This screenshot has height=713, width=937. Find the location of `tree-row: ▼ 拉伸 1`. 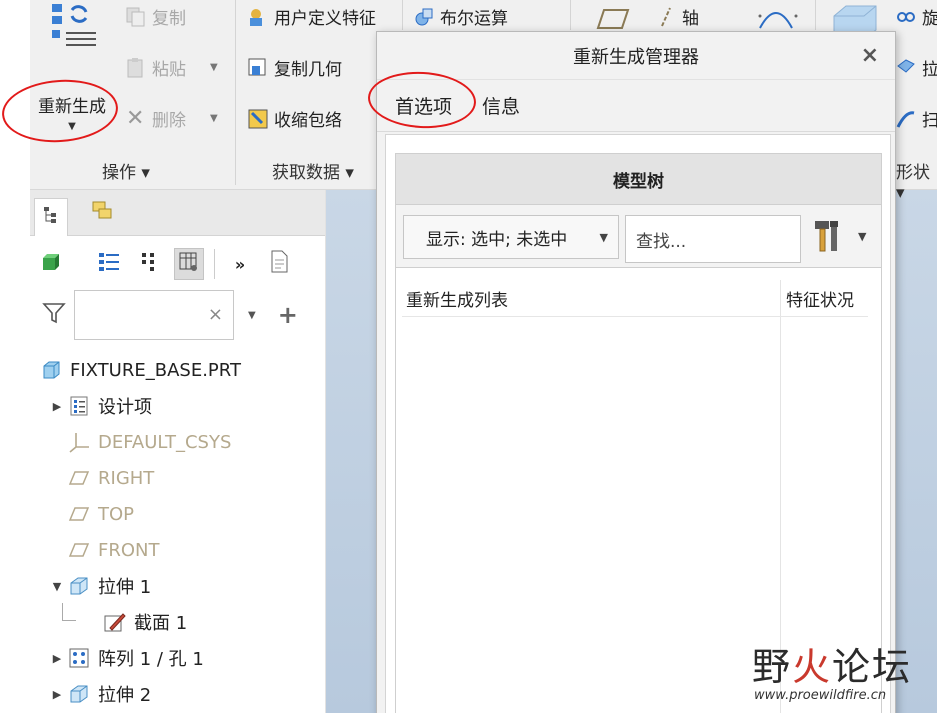

tree-row: ▼ 拉伸 1 is located at coordinates (178, 586).